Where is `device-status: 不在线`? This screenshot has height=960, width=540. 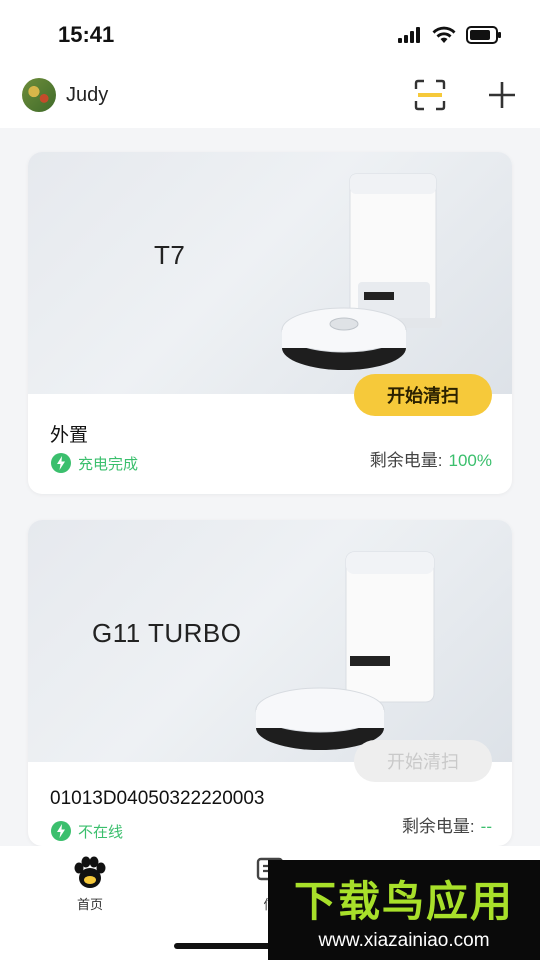
device-status: 不在线 is located at coordinates (86, 831).